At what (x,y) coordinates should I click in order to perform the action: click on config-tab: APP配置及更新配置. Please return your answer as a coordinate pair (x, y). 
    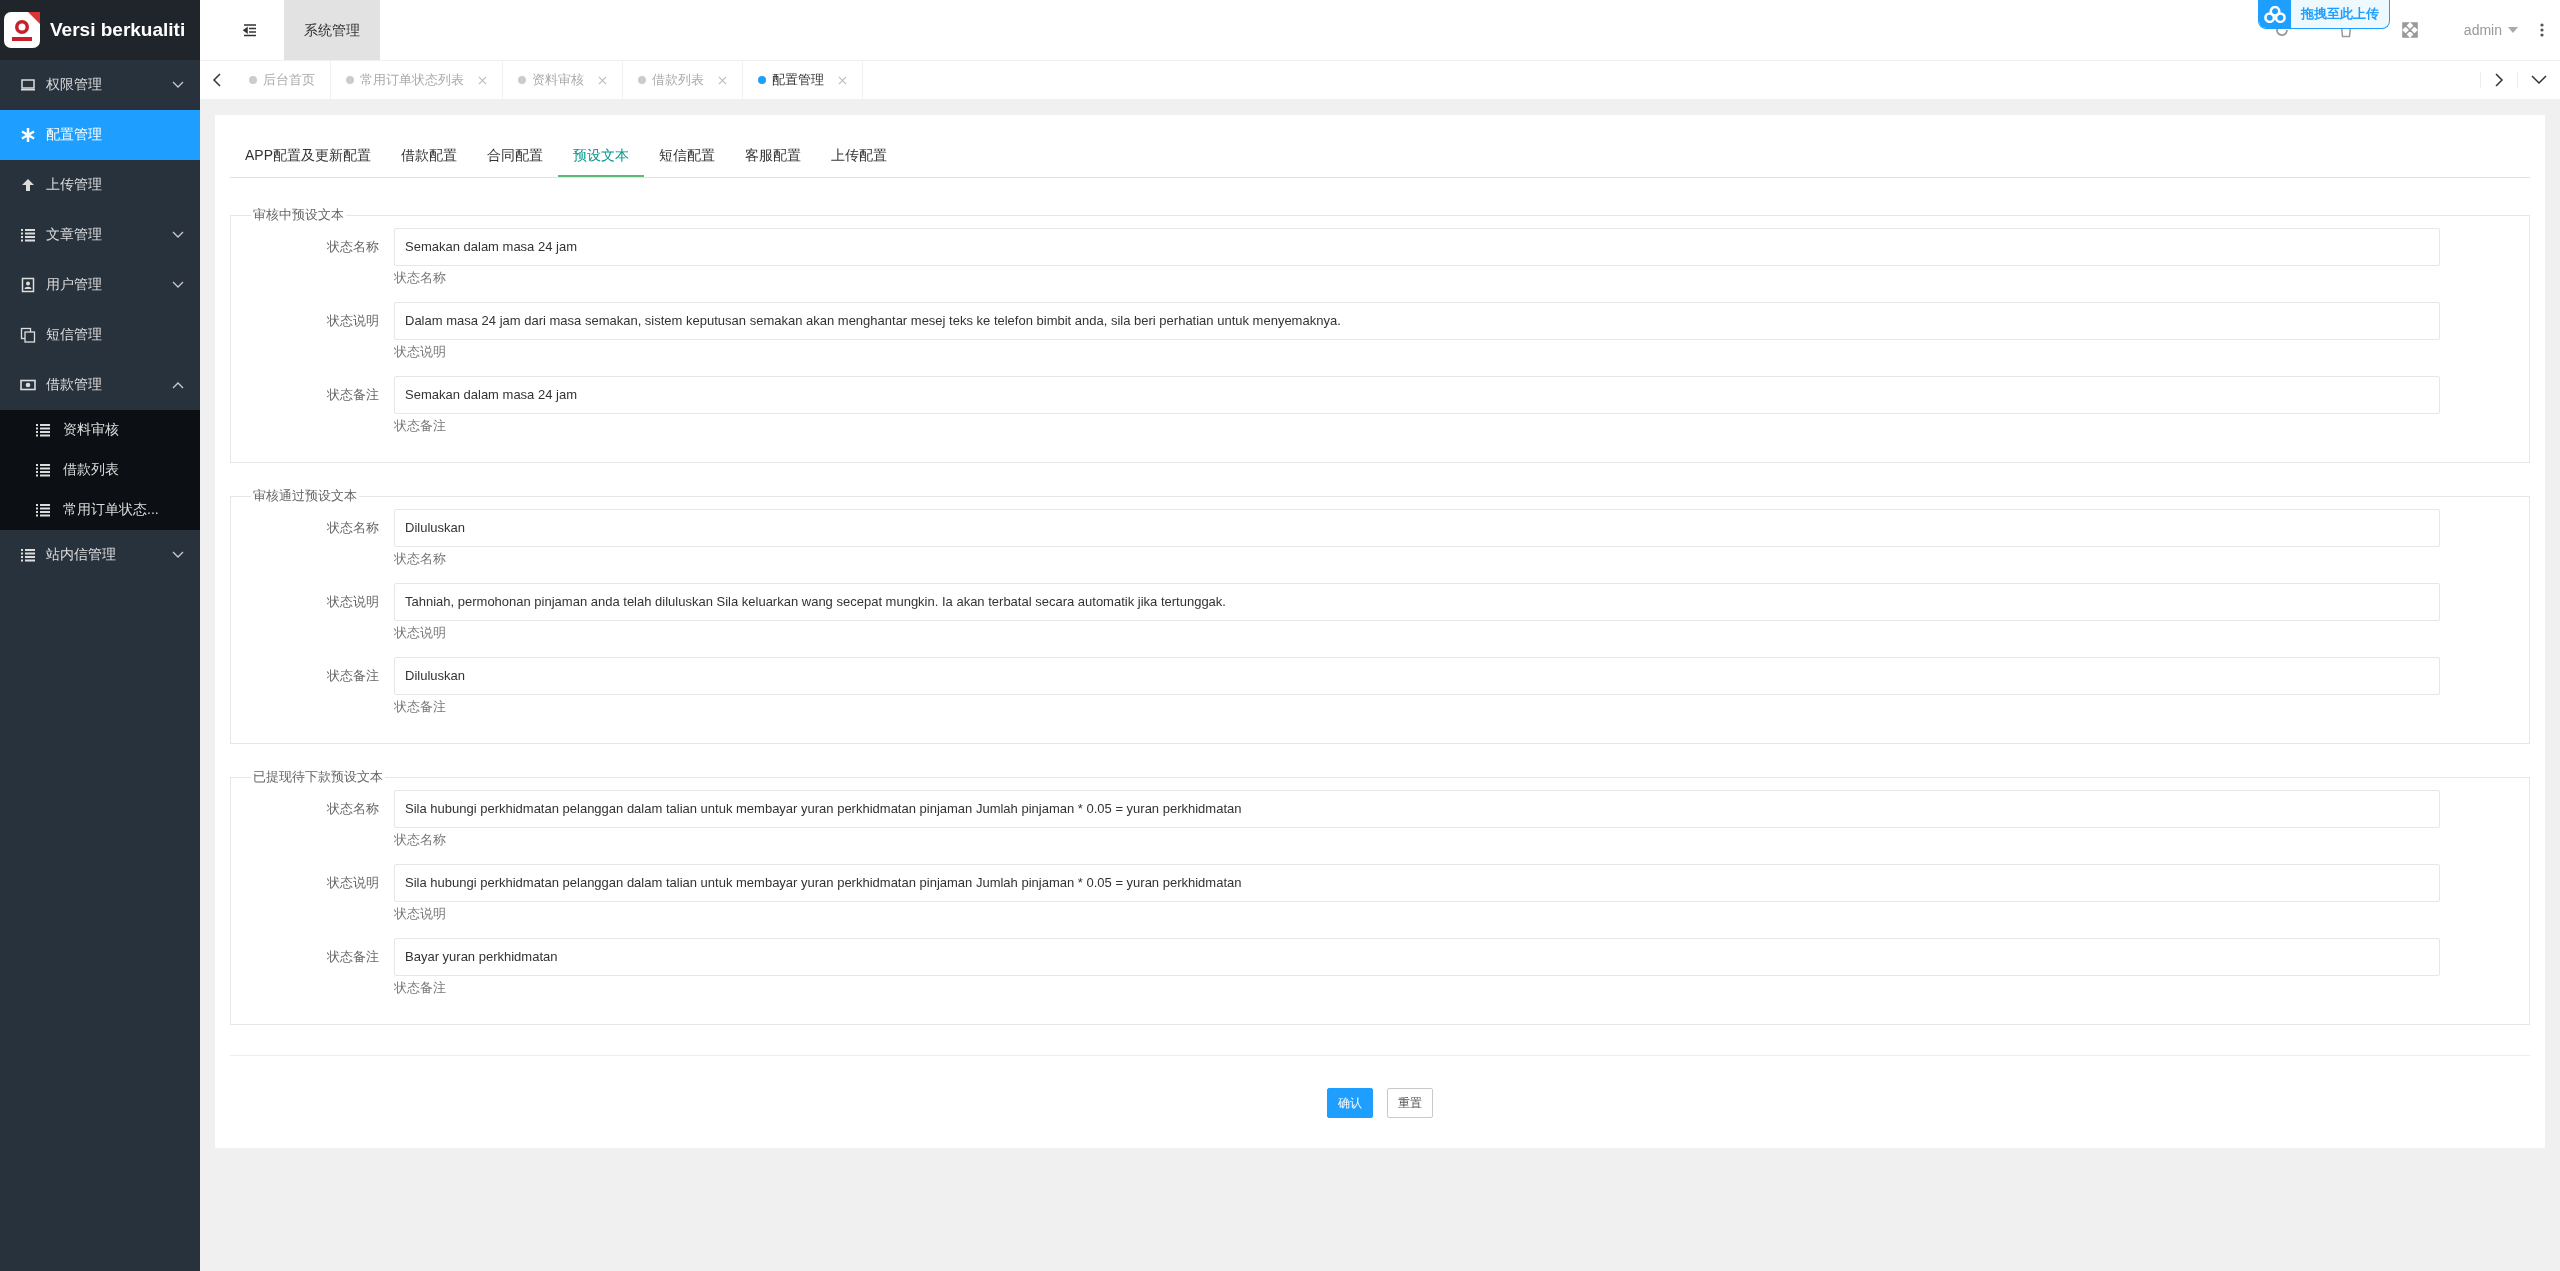
    Looking at the image, I should click on (308, 155).